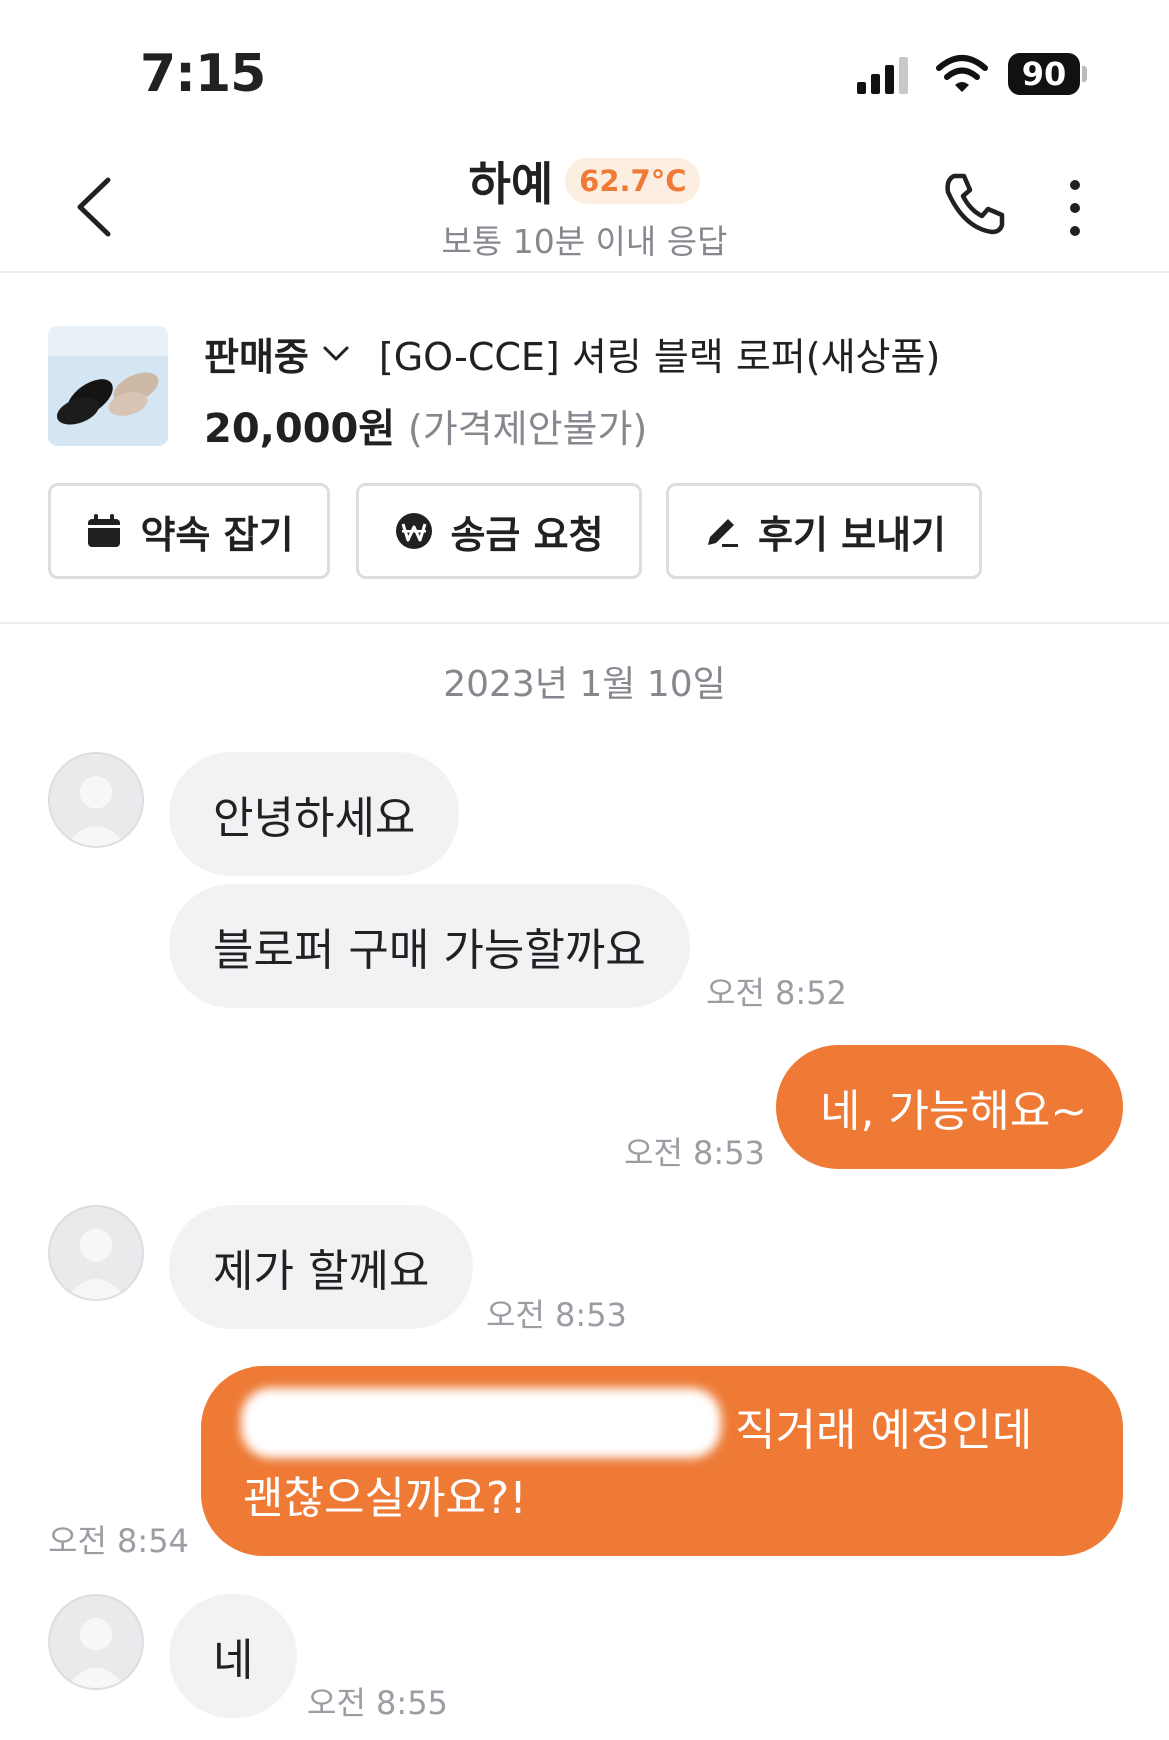 Image resolution: width=1169 pixels, height=1740 pixels. I want to click on chat-date-separator: 2023년 1월 10일, so click(584, 684).